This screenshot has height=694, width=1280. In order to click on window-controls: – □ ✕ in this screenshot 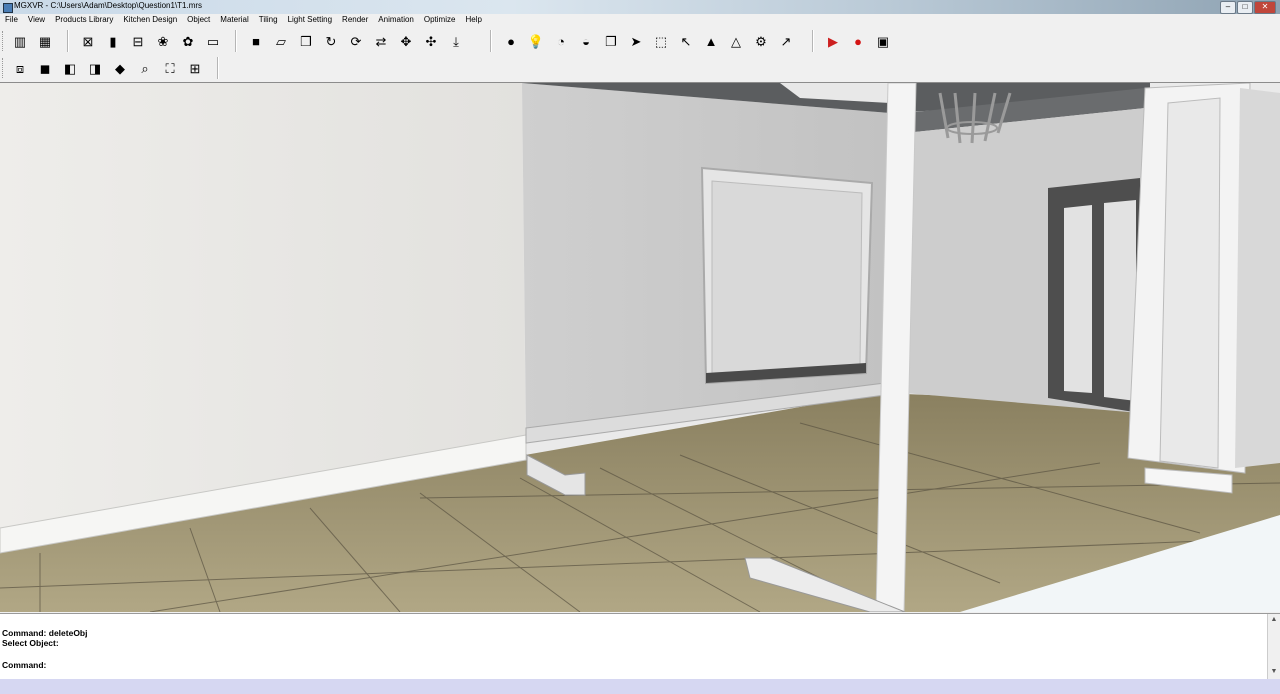, I will do `click(1248, 7)`.